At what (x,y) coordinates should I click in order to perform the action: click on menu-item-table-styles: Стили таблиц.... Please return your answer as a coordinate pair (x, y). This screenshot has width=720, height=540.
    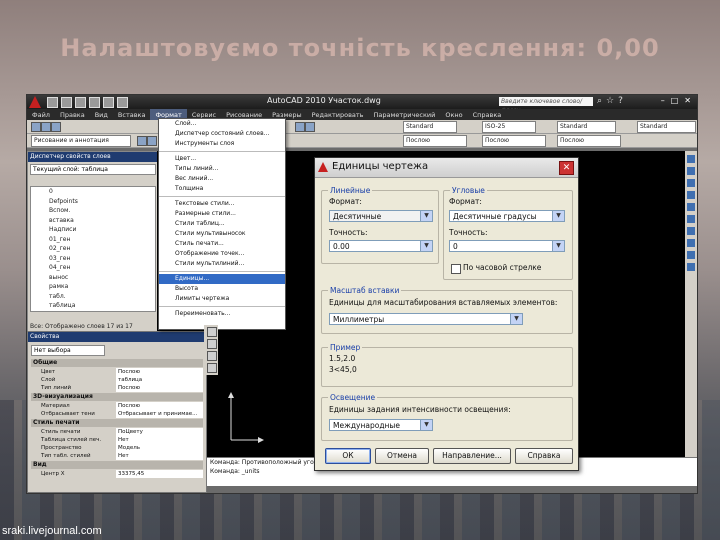
    Looking at the image, I should click on (222, 224).